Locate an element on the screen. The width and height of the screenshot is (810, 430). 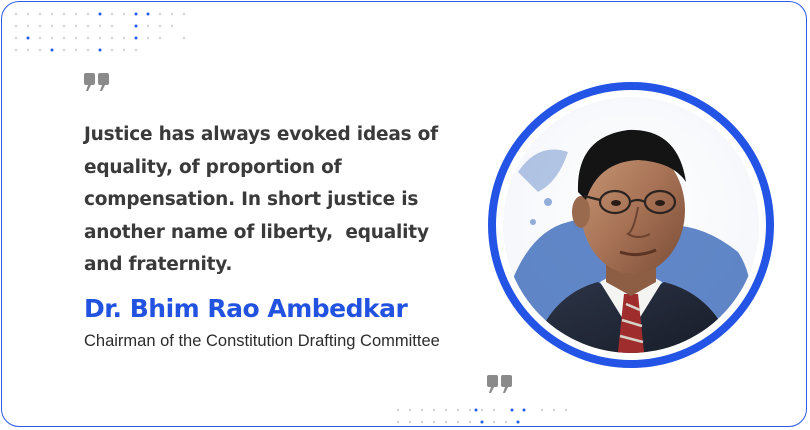
quote-open-icon is located at coordinates (96, 82).